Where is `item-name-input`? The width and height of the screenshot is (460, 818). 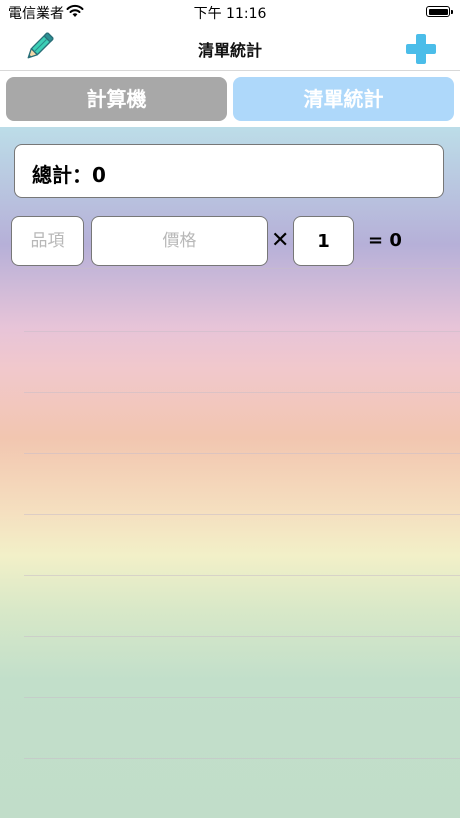
item-name-input is located at coordinates (47, 241).